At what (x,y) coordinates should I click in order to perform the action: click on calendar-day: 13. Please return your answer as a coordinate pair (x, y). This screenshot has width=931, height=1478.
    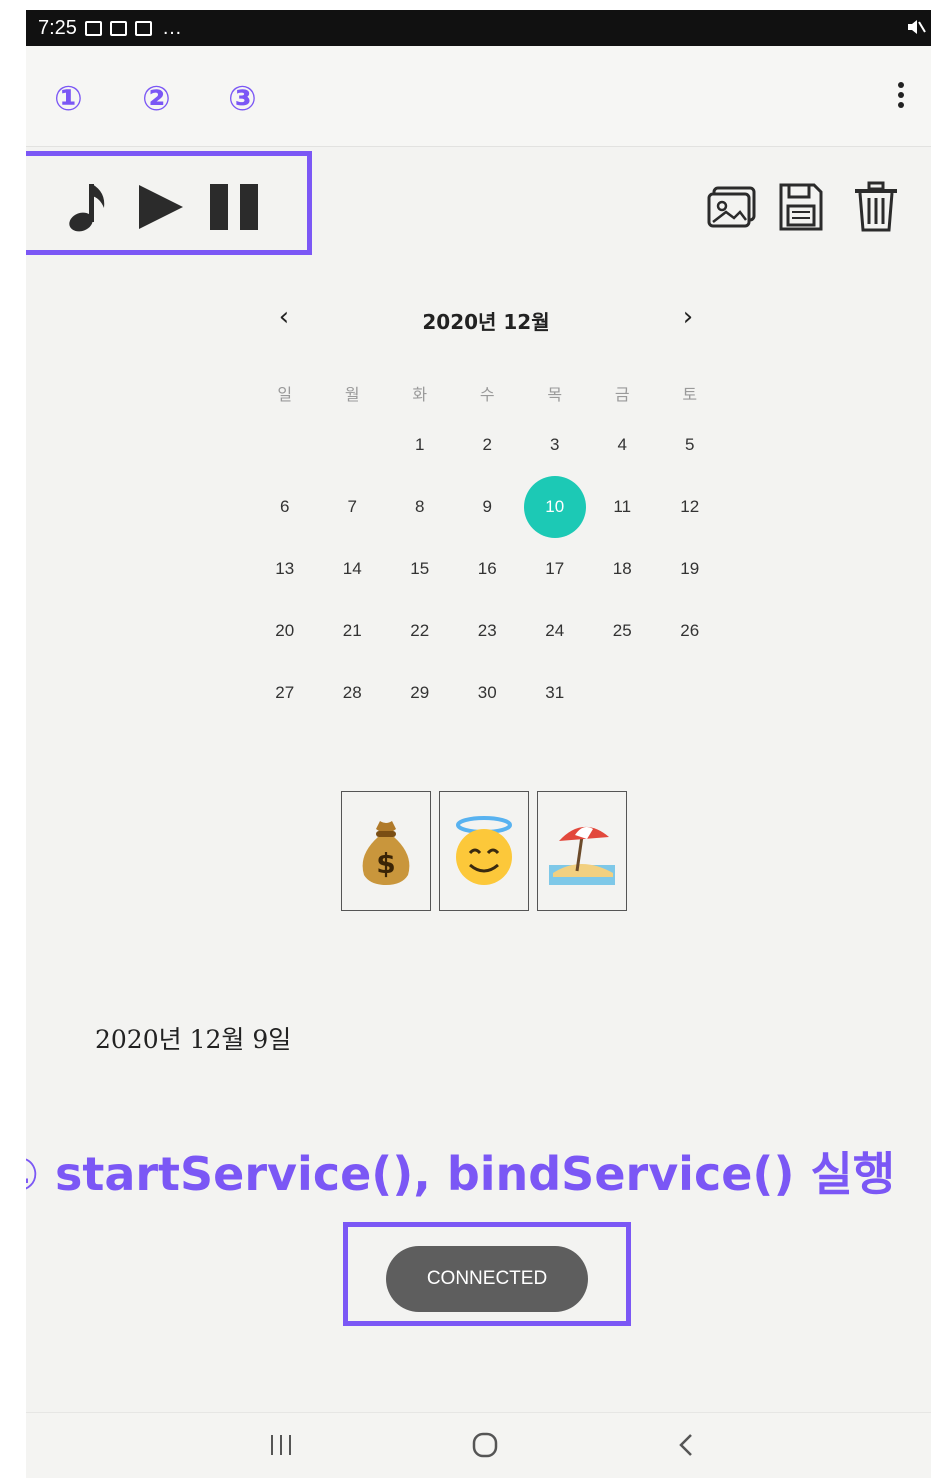
    Looking at the image, I should click on (285, 569).